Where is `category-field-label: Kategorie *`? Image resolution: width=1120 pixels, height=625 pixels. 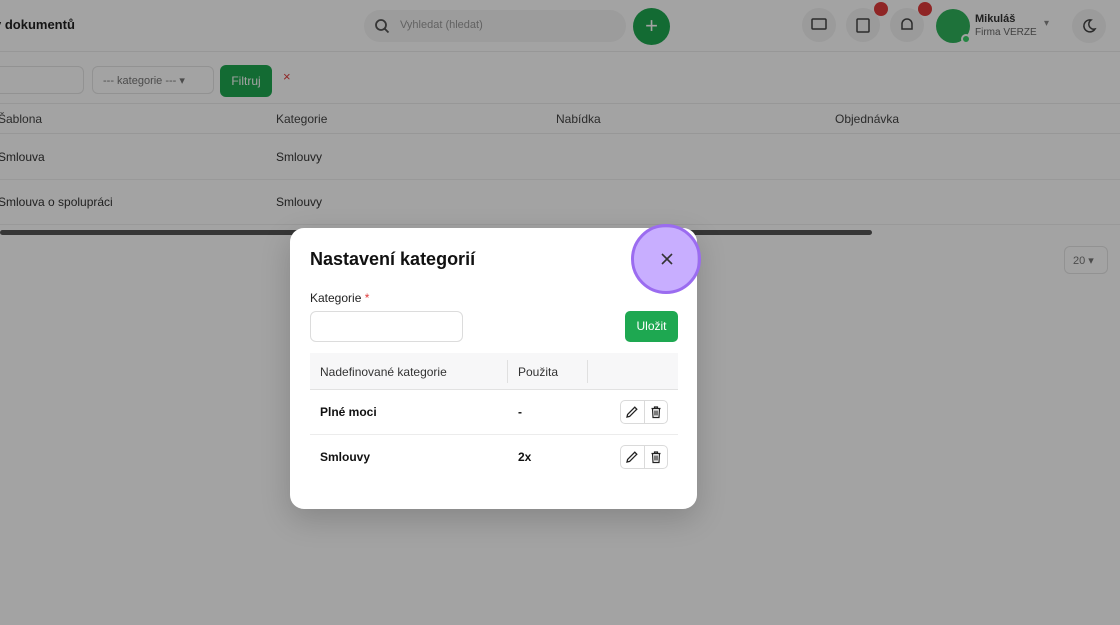
category-field-label: Kategorie * is located at coordinates (339, 298).